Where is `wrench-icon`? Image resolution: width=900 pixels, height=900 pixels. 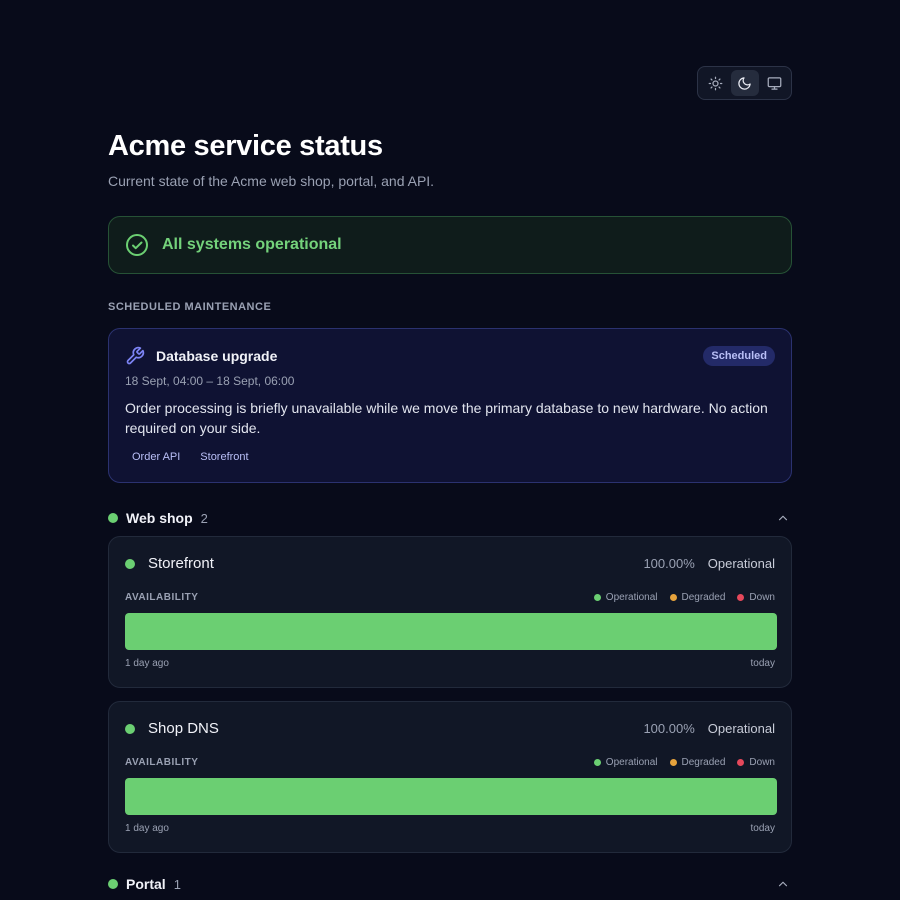
wrench-icon is located at coordinates (135, 355).